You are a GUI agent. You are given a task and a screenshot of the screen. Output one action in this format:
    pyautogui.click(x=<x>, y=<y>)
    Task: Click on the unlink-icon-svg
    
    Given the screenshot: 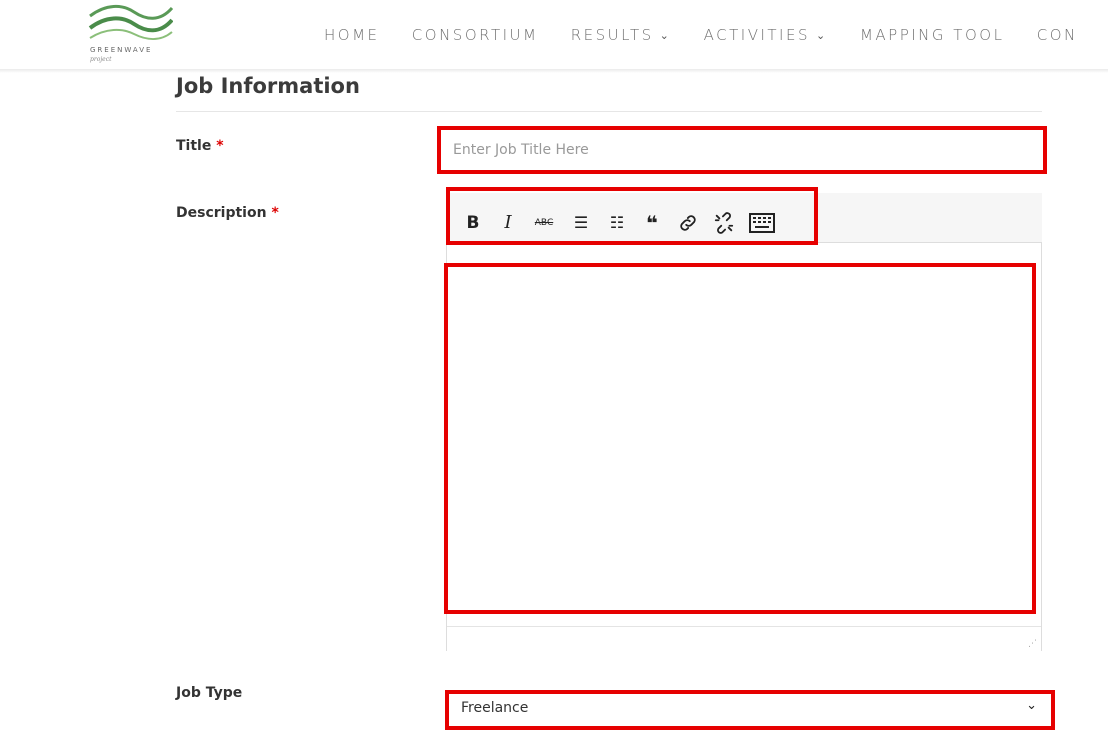 What is the action you would take?
    pyautogui.click(x=724, y=223)
    